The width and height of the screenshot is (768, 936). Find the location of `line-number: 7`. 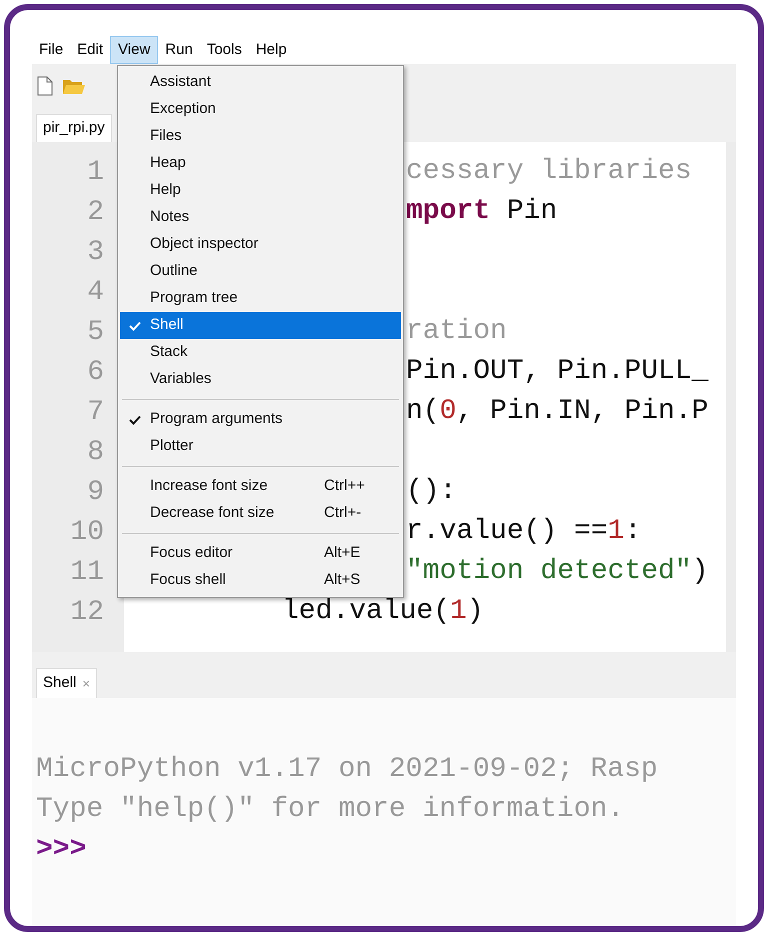

line-number: 7 is located at coordinates (95, 413).